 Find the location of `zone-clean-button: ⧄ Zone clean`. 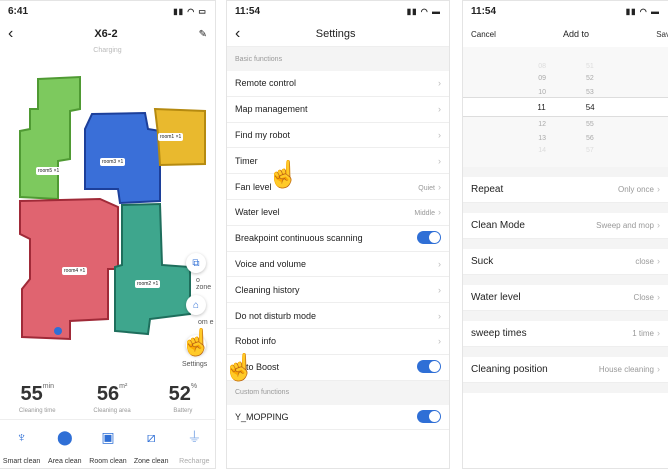

zone-clean-button: ⧄ Zone clean is located at coordinates (151, 448).